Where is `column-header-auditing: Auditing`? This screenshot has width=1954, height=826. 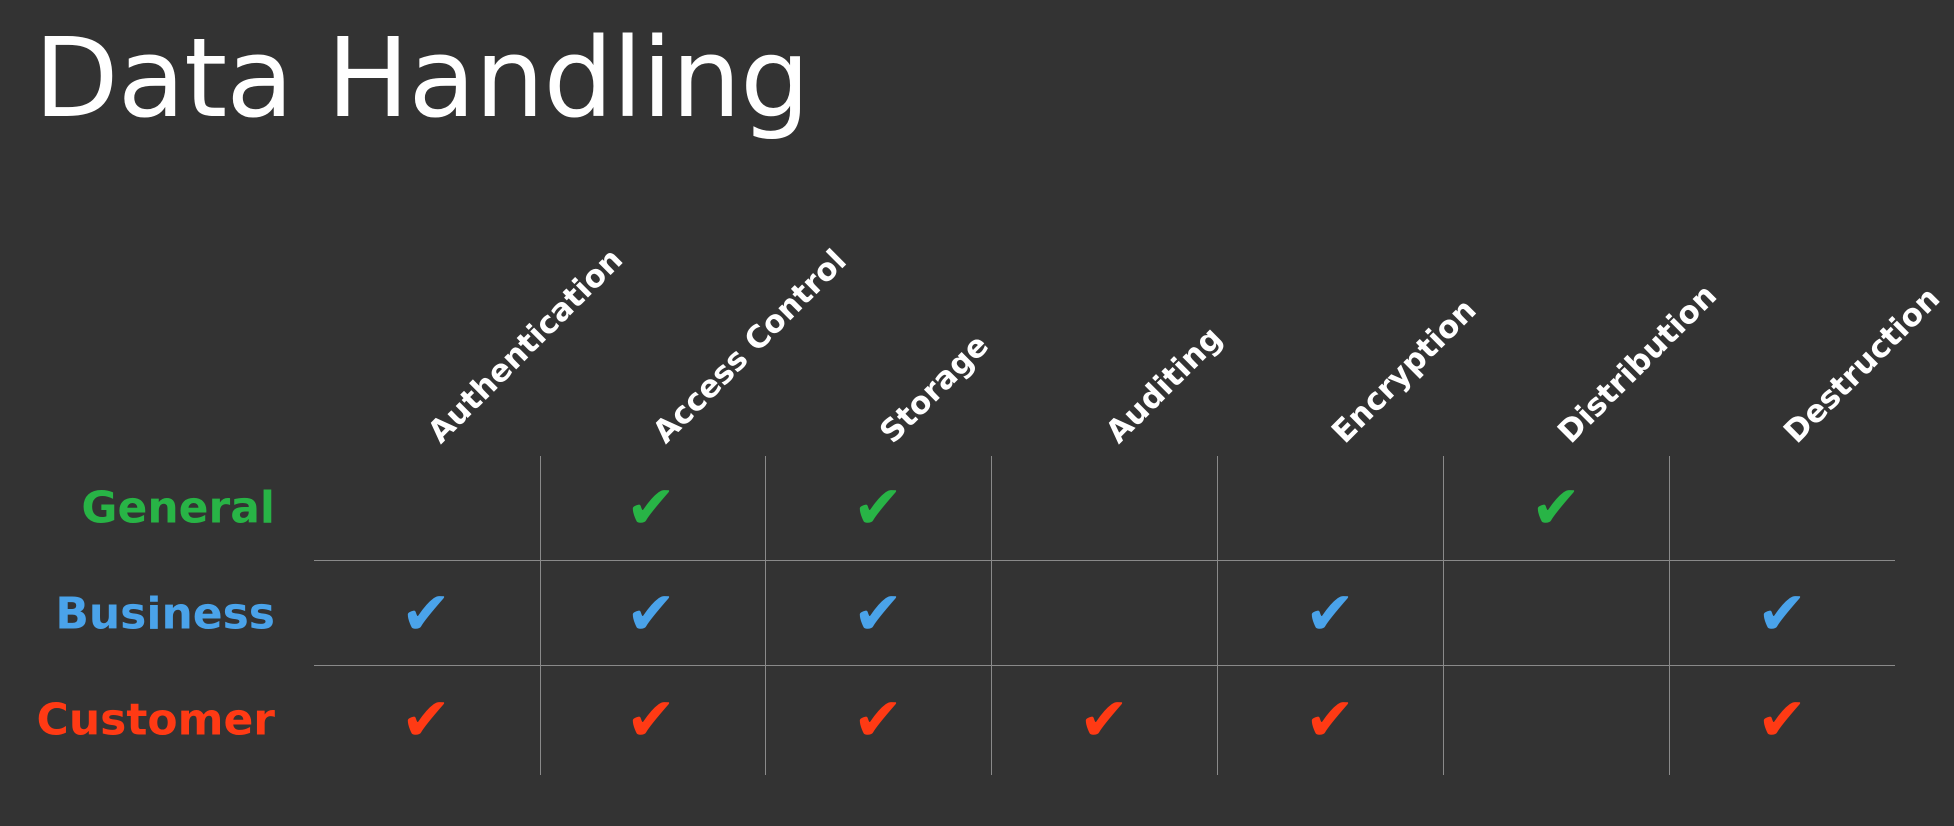 column-header-auditing: Auditing is located at coordinates (1164, 385).